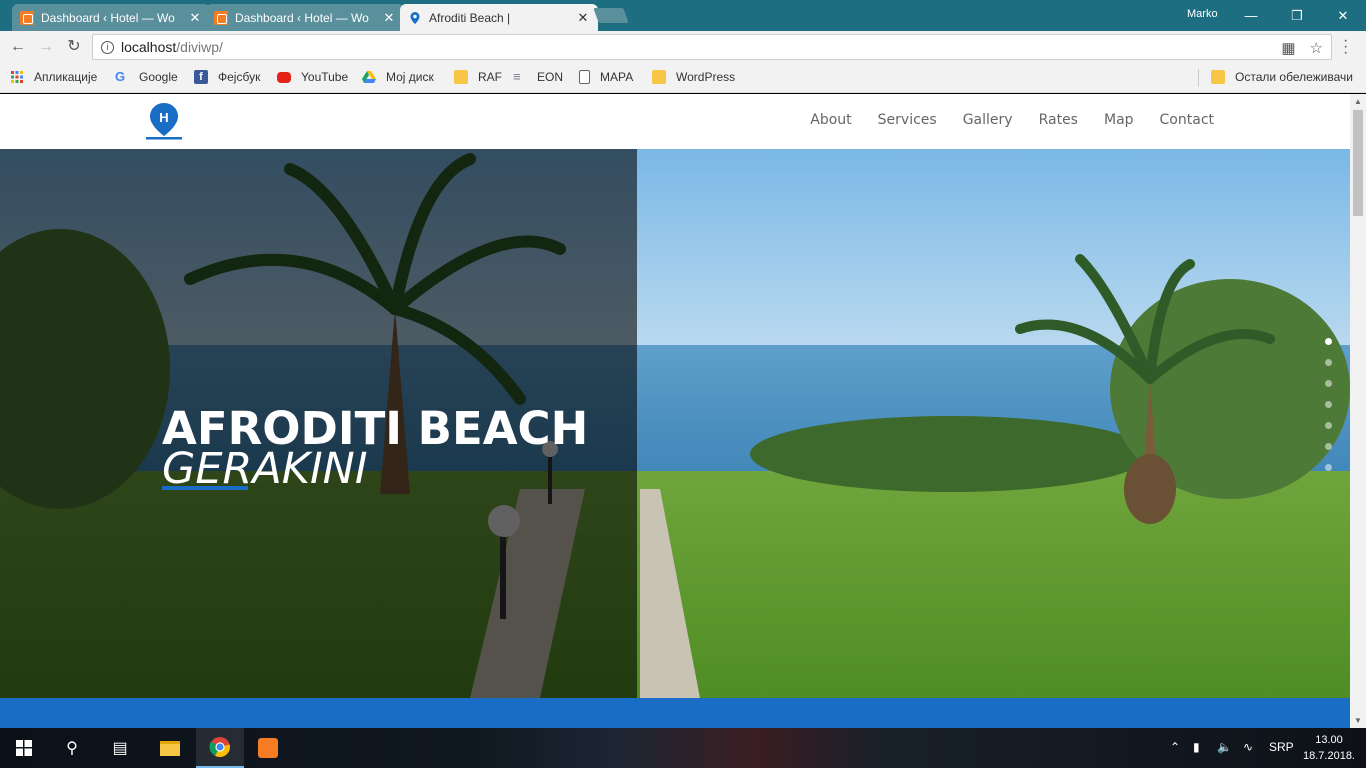 This screenshot has height=768, width=1366. I want to click on facebook-icon: f, so click(201, 77).